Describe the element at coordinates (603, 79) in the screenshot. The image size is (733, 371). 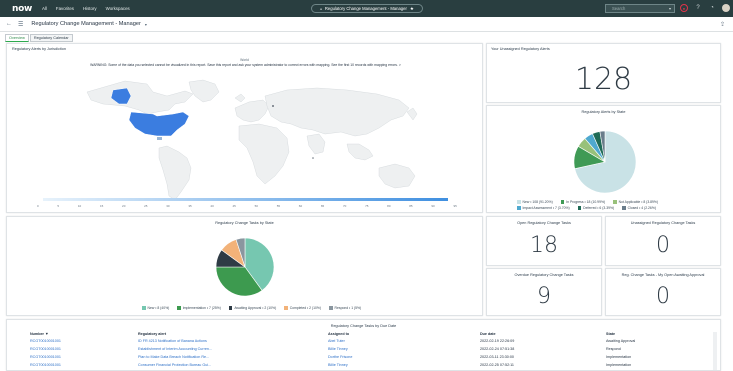
I see `unassigned-alerts-value: 128` at that location.